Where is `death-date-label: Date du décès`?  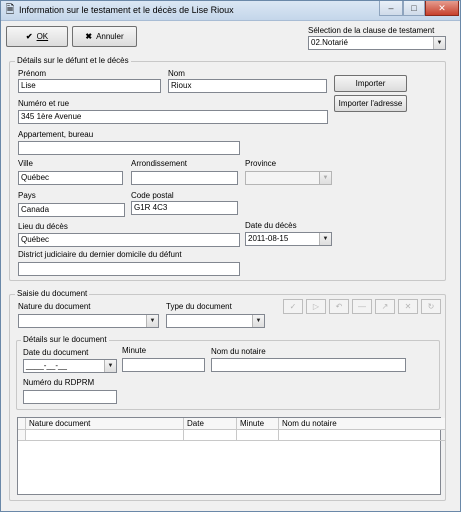 death-date-label: Date du décès is located at coordinates (271, 225).